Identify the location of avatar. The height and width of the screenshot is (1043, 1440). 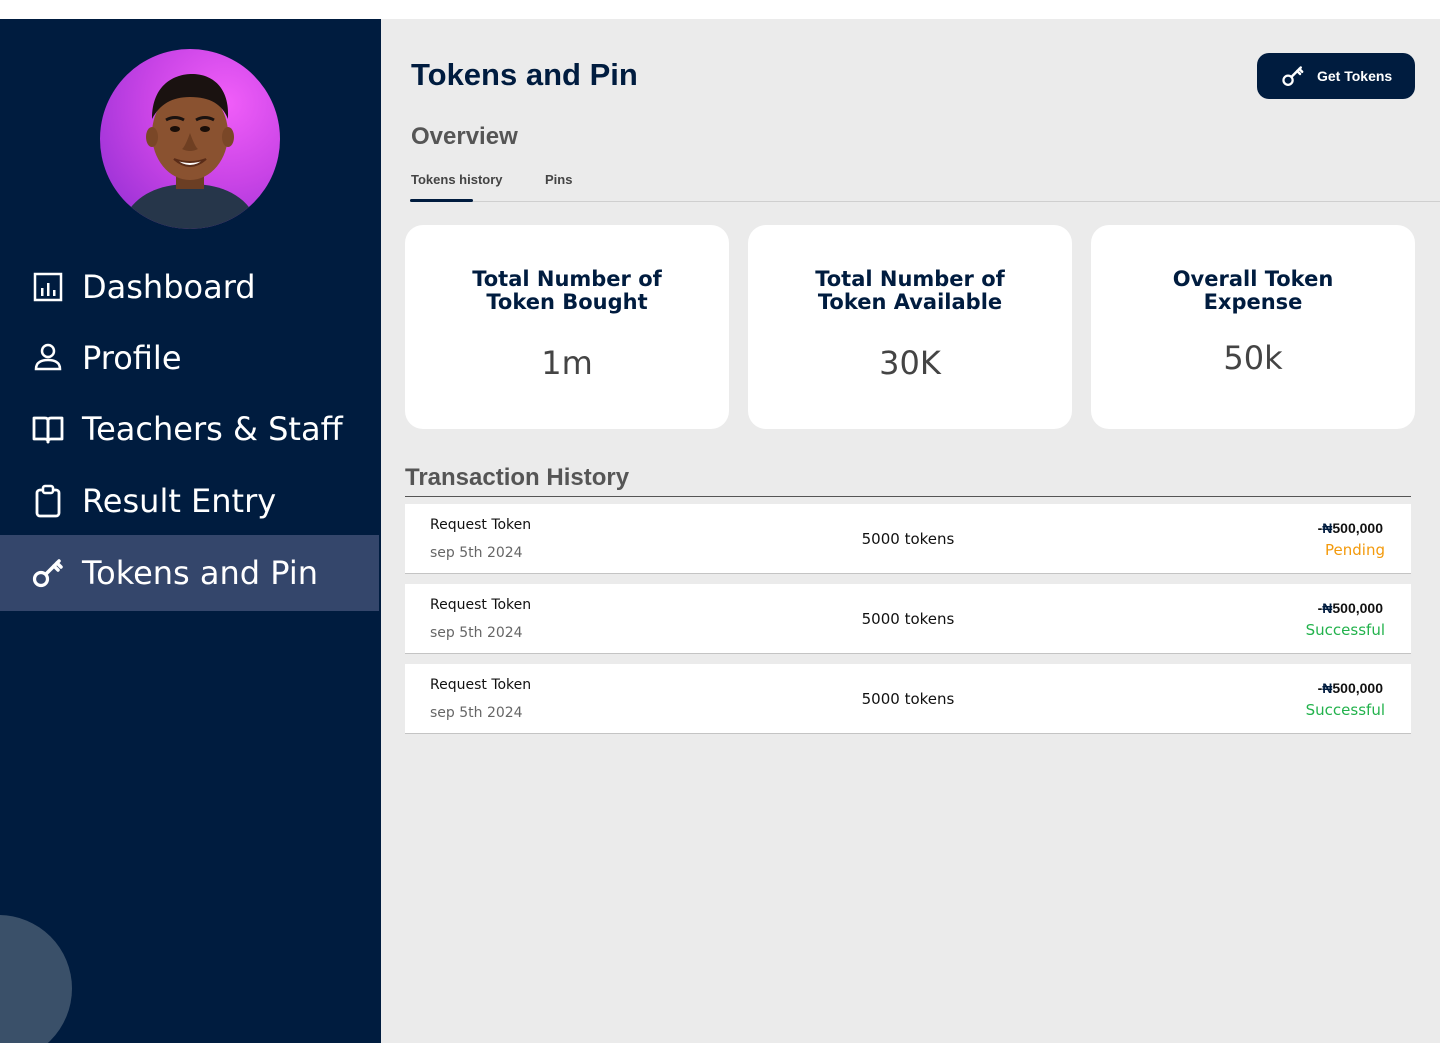
(190, 139).